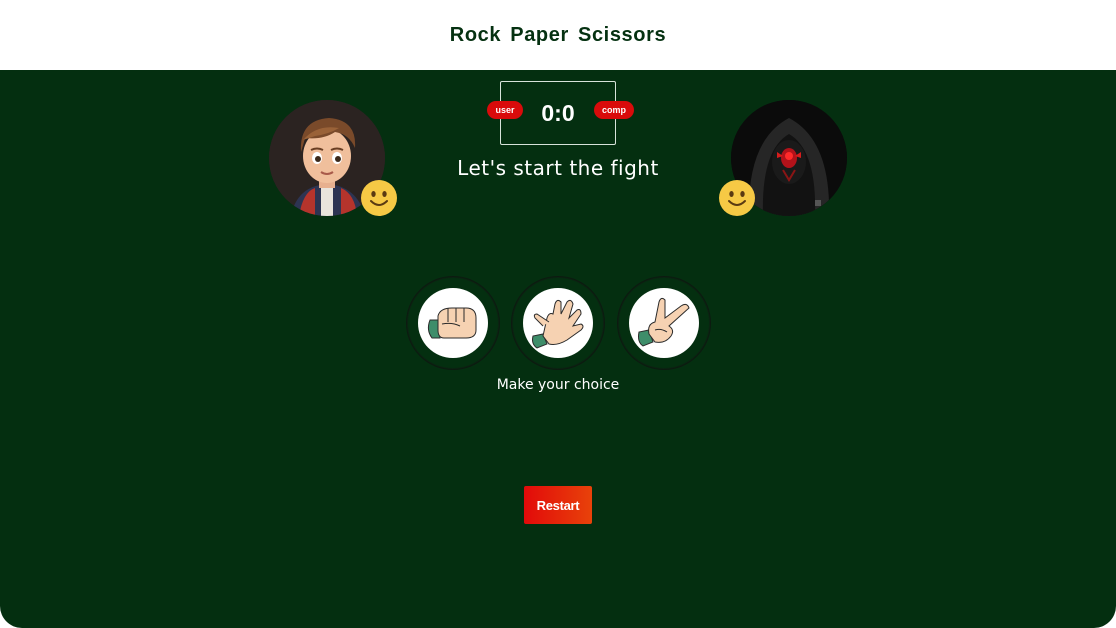  What do you see at coordinates (379, 198) in the screenshot?
I see `user-smiley-icon` at bounding box center [379, 198].